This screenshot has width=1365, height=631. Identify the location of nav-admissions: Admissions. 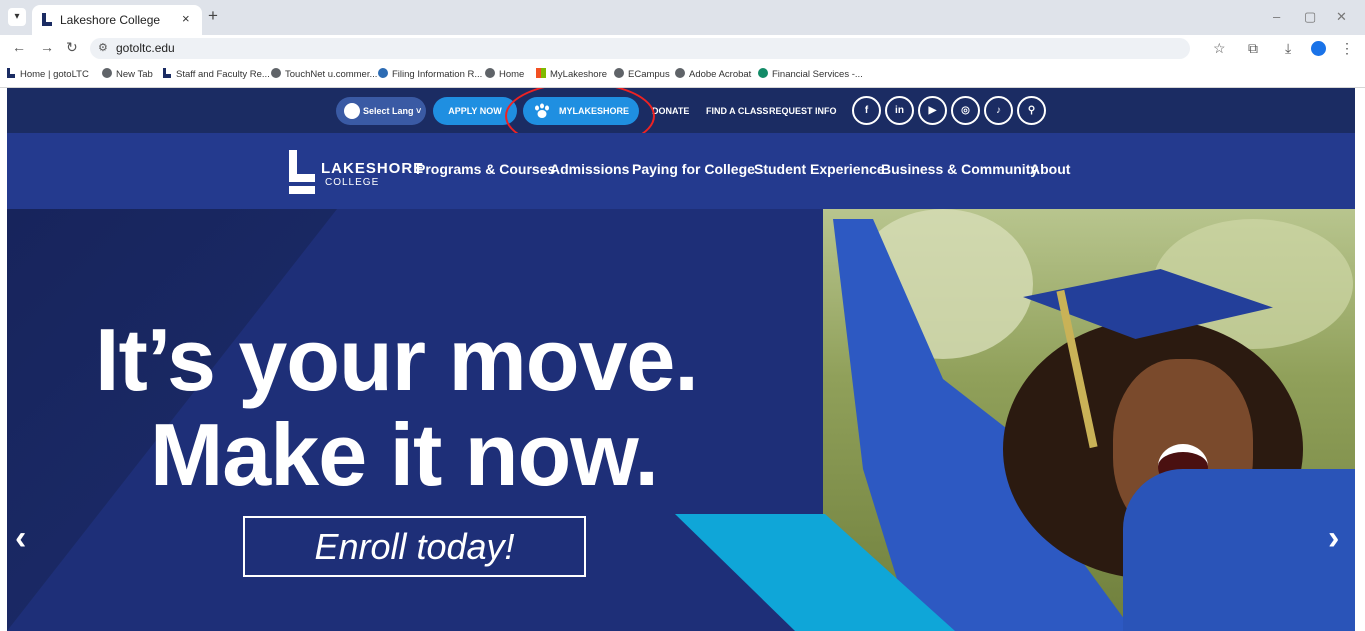
(589, 169).